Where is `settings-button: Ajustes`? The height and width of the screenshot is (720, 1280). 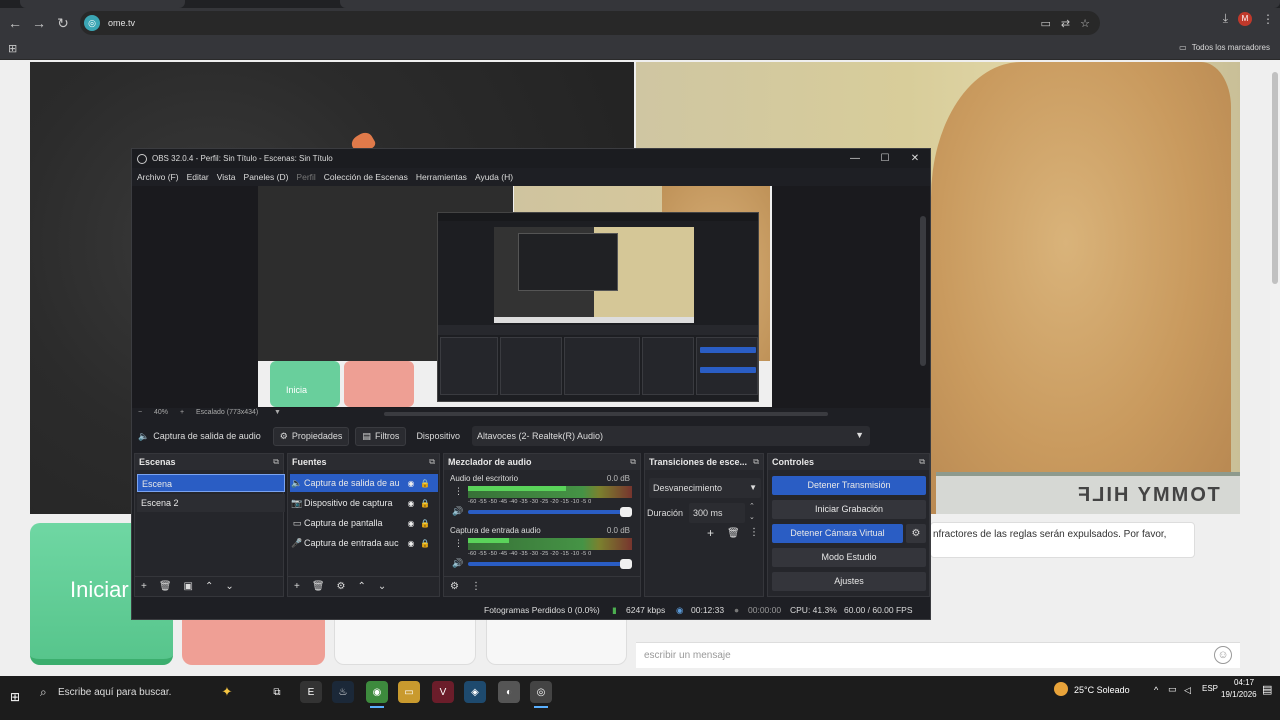 settings-button: Ajustes is located at coordinates (849, 581).